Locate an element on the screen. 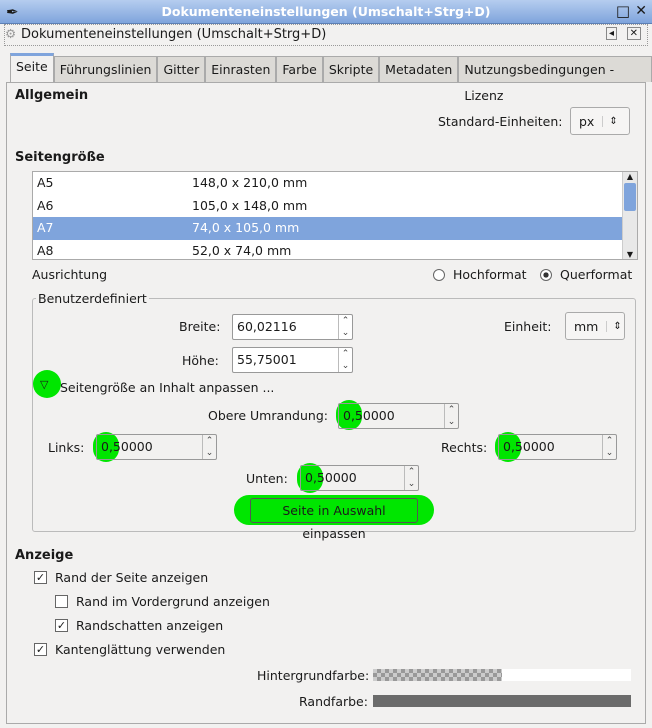  inkscape-logo-icon: ✒ is located at coordinates (12, 12).